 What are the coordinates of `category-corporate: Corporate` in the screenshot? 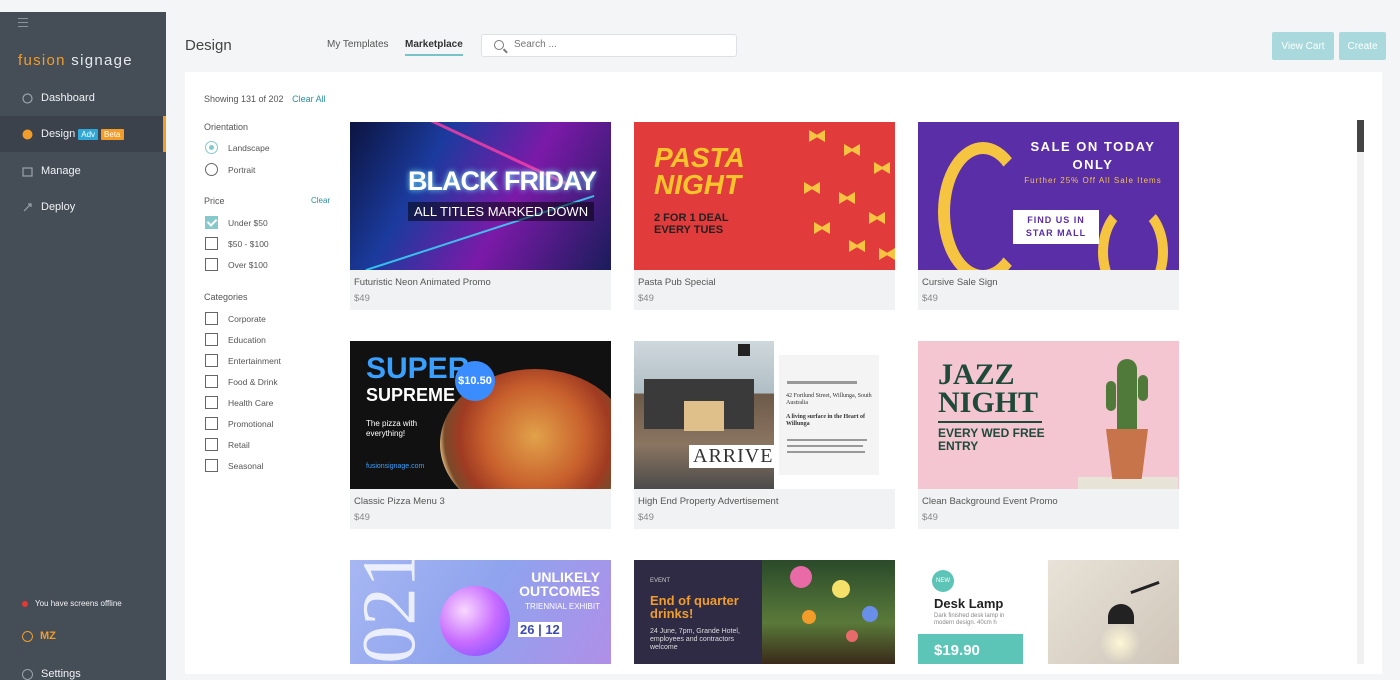 It's located at (235, 318).